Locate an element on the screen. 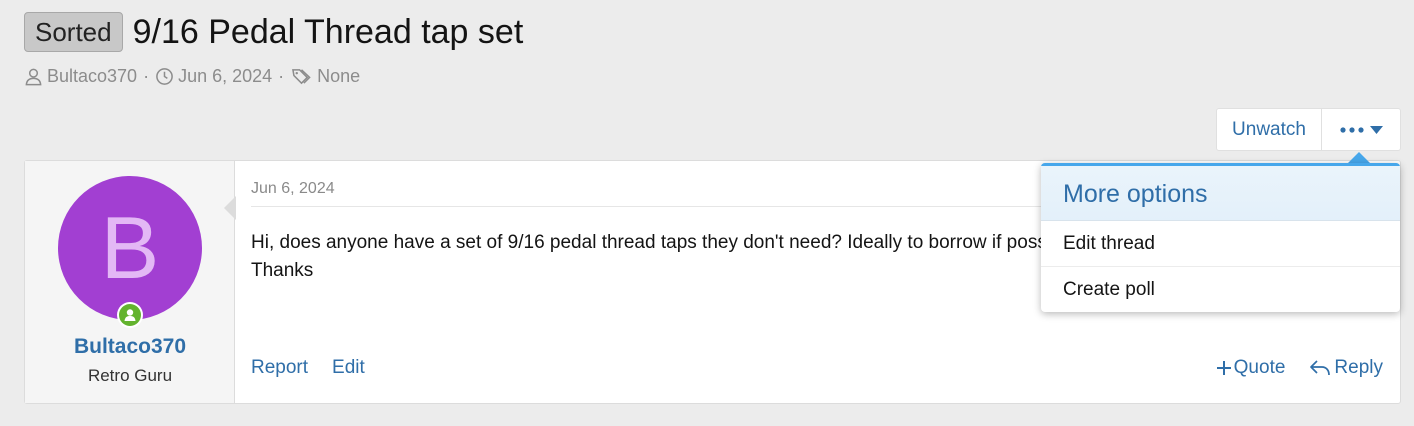 This screenshot has width=1414, height=426. post-actions-right: Quote Reply is located at coordinates (1299, 368).